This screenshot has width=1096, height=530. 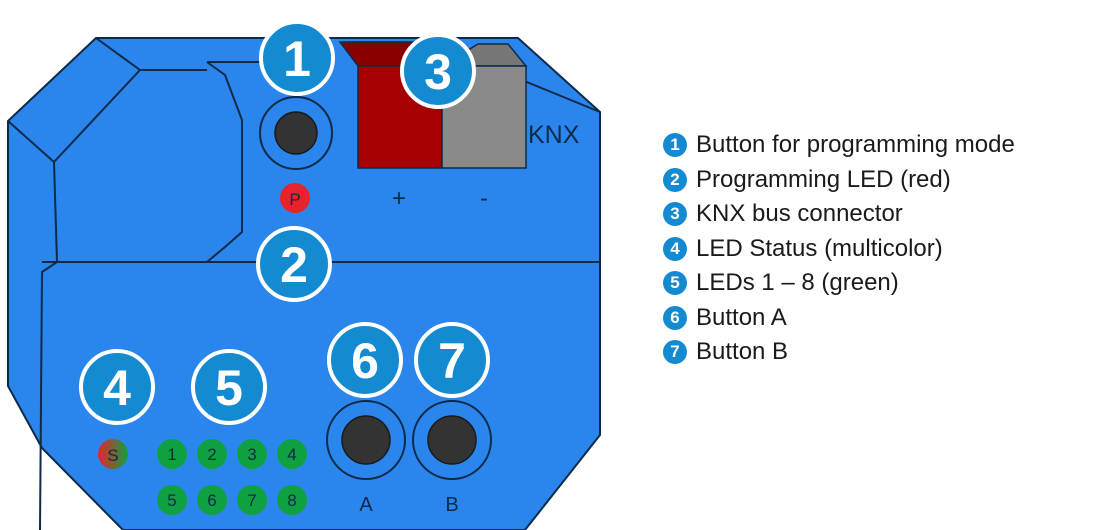 I want to click on button-b-label: B, so click(x=451, y=505).